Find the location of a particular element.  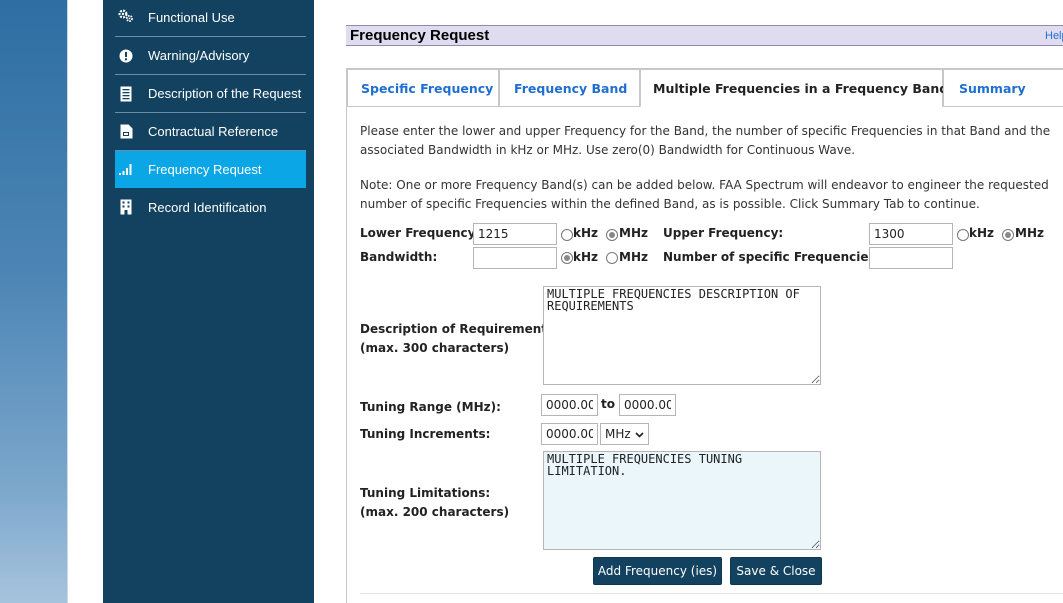

lower-mhz-radio is located at coordinates (612, 235).